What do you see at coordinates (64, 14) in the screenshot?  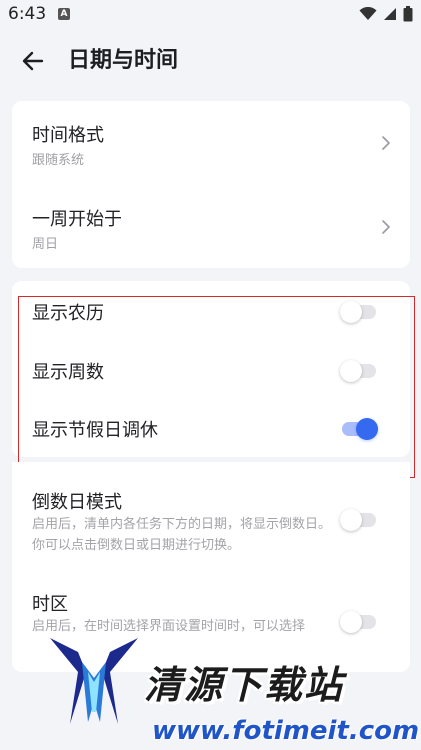 I see `notification-icon: A` at bounding box center [64, 14].